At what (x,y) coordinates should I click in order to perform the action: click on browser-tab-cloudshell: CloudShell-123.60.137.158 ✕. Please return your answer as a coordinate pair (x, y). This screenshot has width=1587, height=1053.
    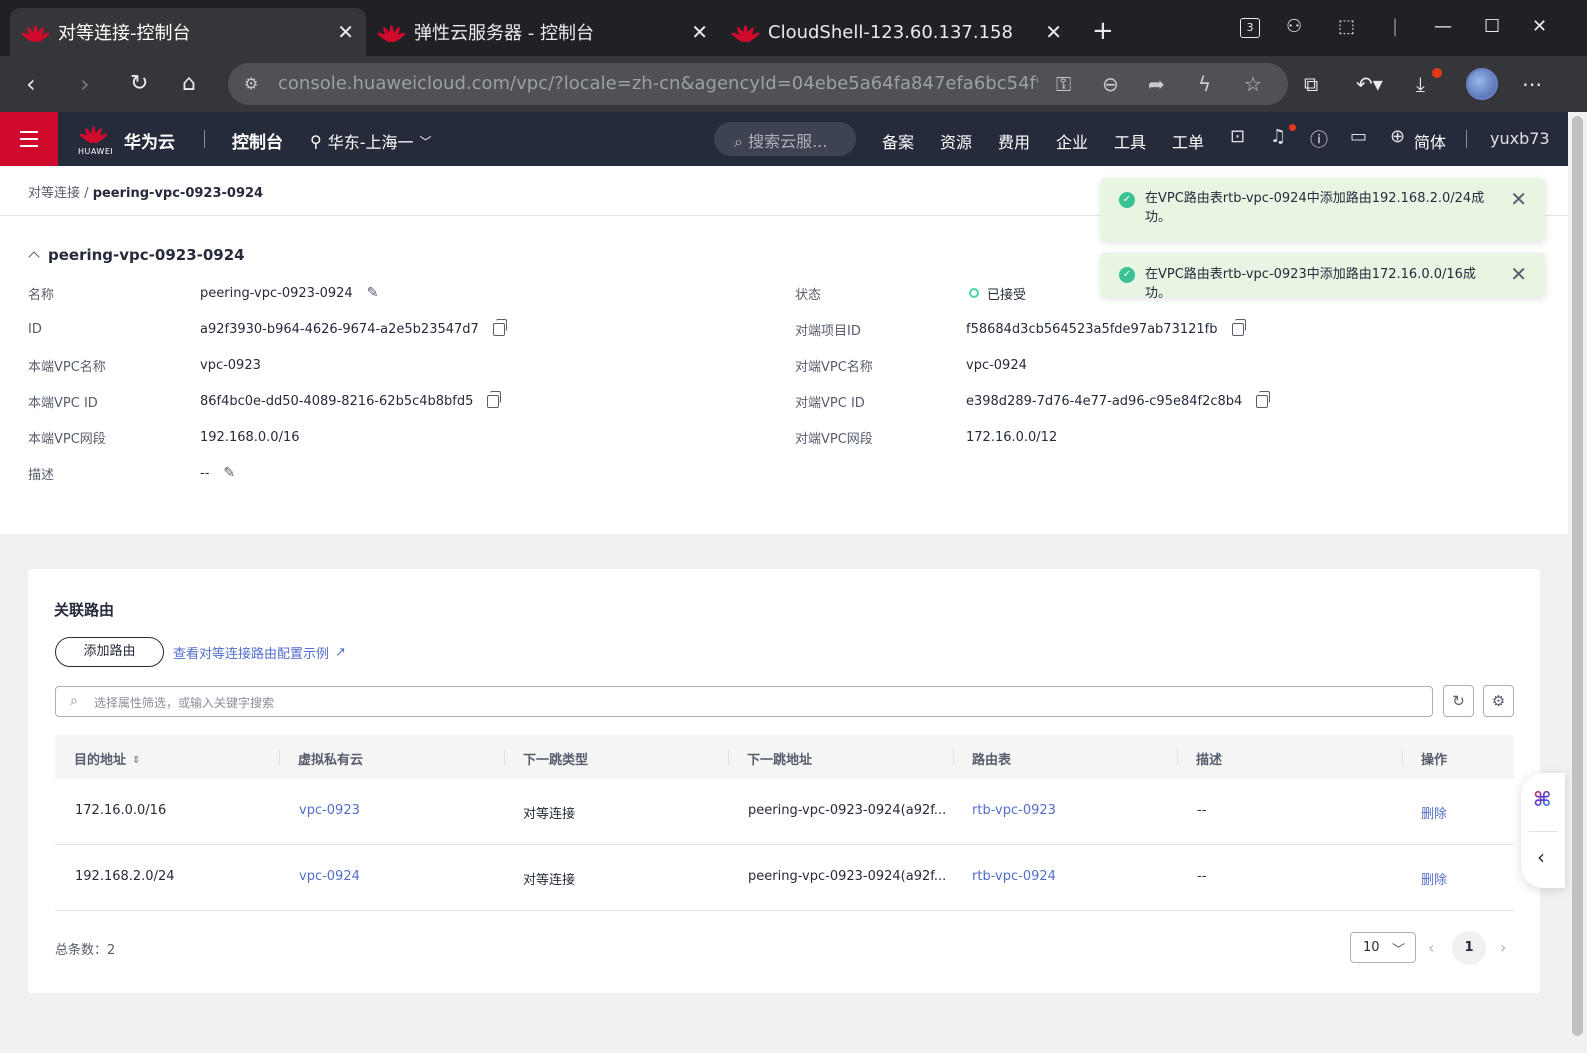
    Looking at the image, I should click on (897, 32).